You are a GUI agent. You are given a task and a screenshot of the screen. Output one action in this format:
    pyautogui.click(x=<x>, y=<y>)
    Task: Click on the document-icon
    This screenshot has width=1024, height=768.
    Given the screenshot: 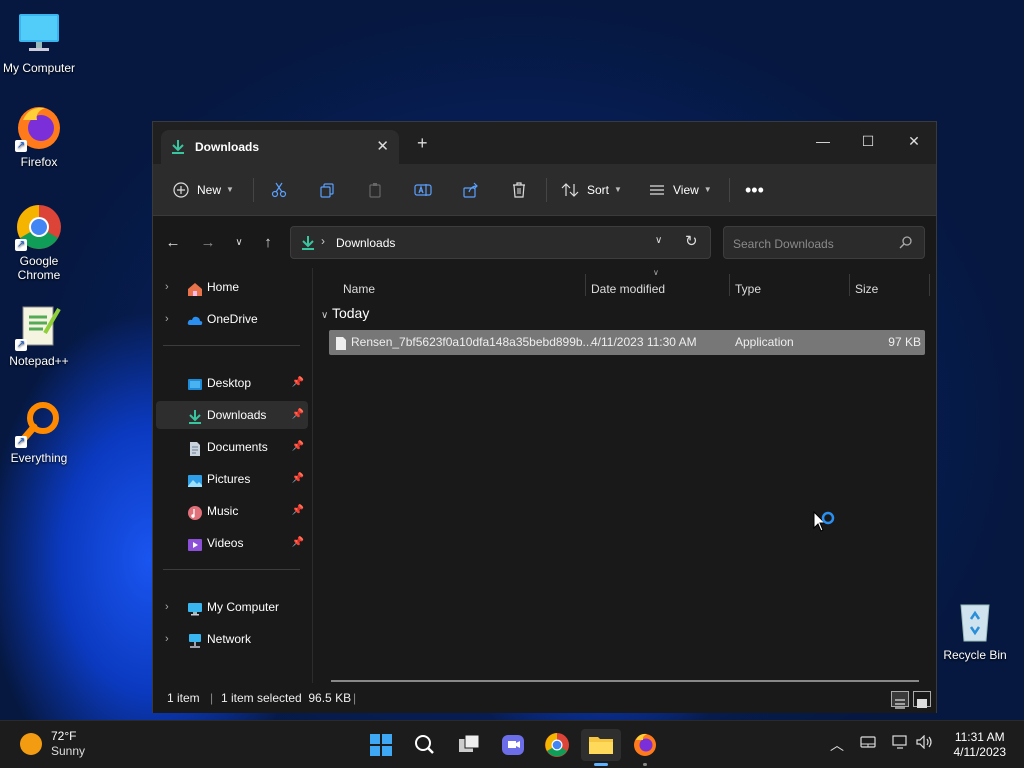 What is the action you would take?
    pyautogui.click(x=195, y=447)
    